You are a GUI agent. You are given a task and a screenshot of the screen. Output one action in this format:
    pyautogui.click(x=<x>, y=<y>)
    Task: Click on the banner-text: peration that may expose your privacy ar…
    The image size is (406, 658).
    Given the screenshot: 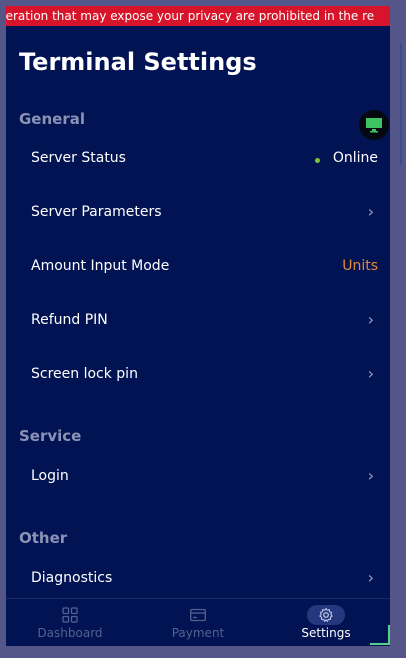 What is the action you would take?
    pyautogui.click(x=190, y=16)
    